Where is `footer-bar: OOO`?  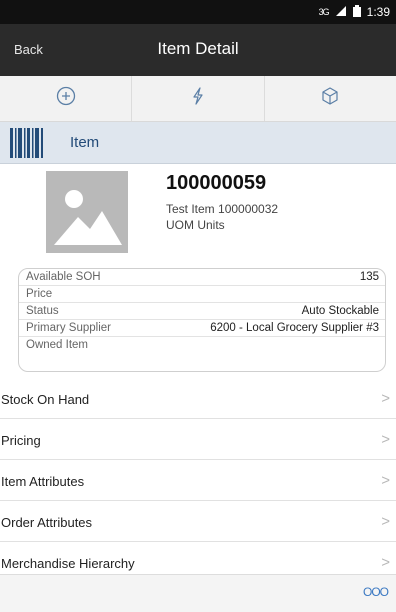 footer-bar: OOO is located at coordinates (198, 593).